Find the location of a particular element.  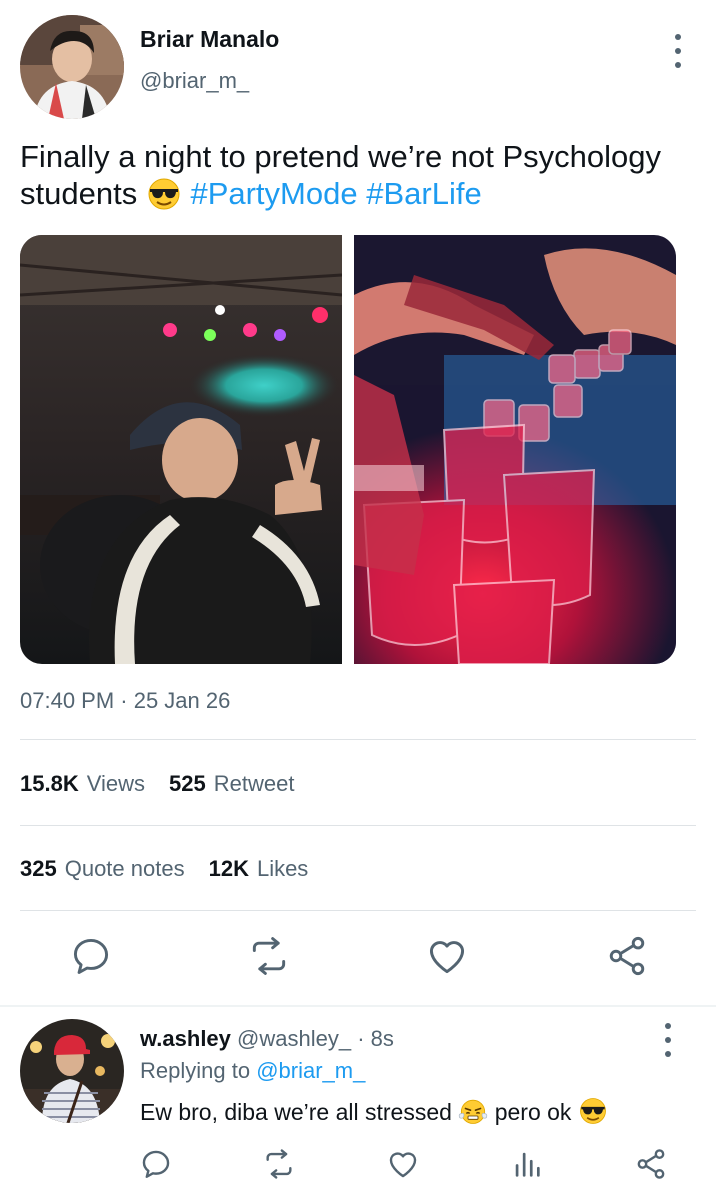

retweet-stat: 525 Retweet is located at coordinates (231, 784).